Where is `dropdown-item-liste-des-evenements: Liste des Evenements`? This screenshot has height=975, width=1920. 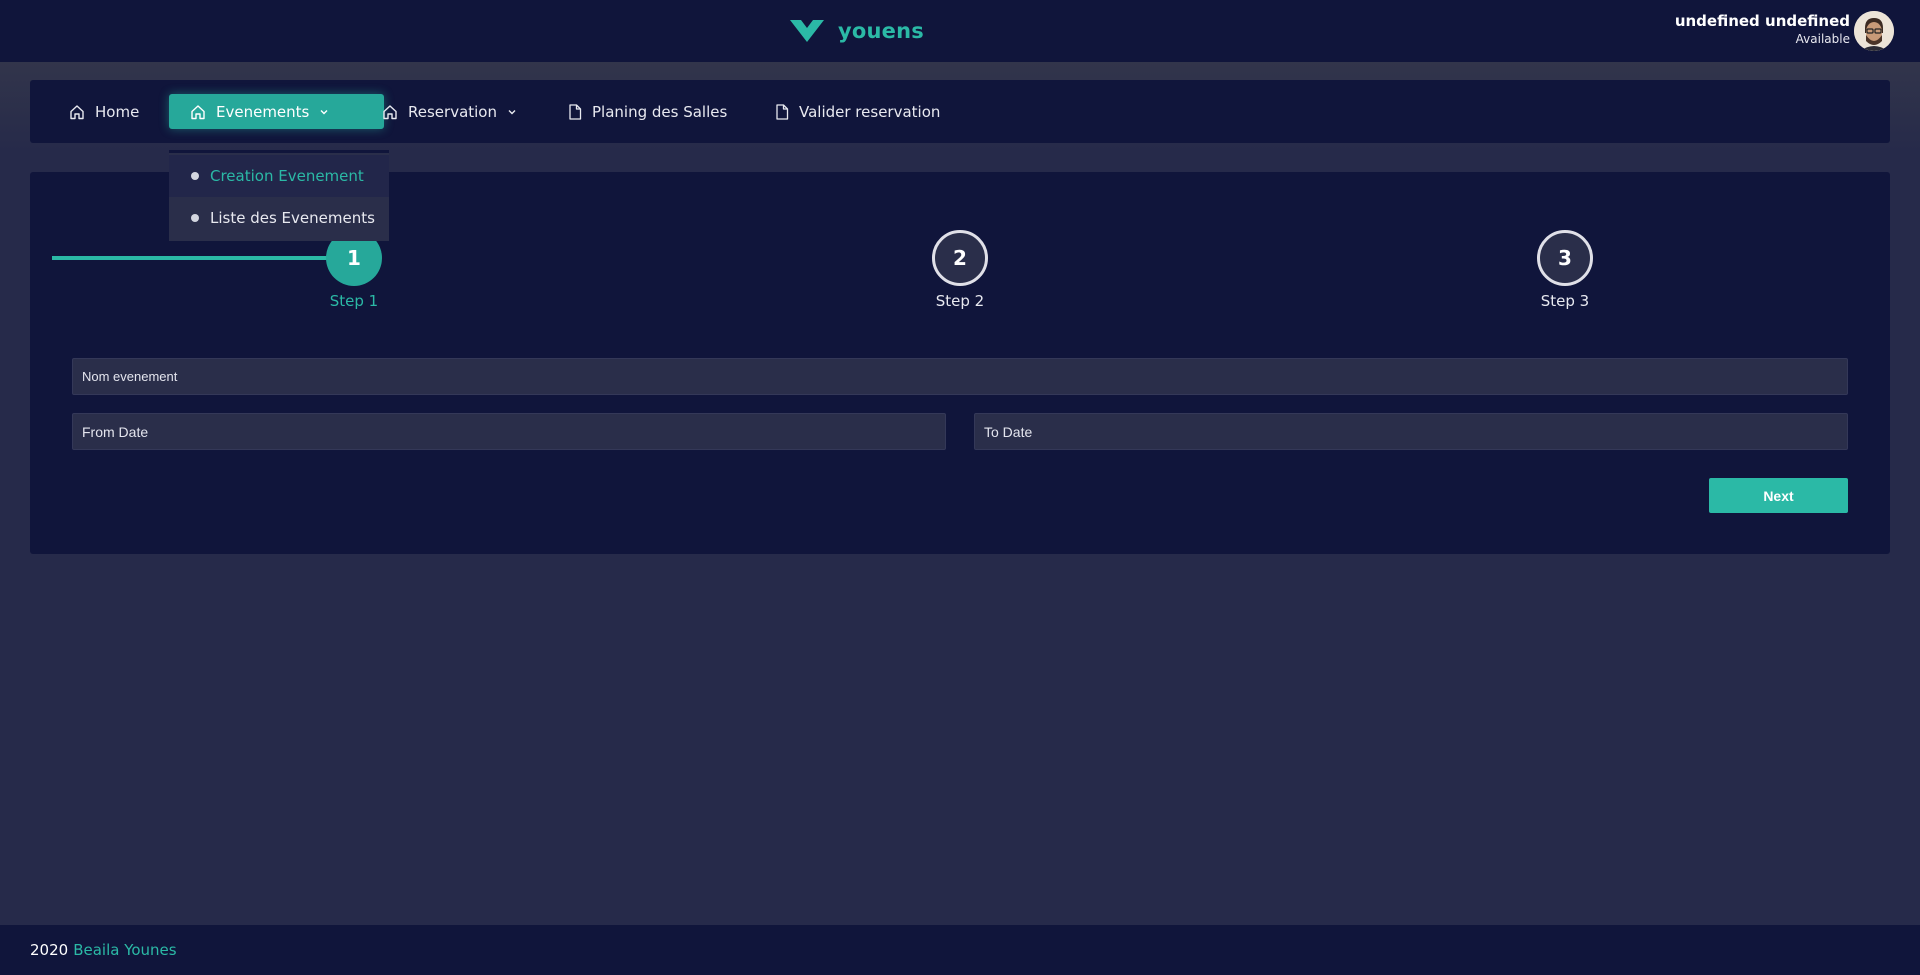
dropdown-item-liste-des-evenements: Liste des Evenements is located at coordinates (279, 218).